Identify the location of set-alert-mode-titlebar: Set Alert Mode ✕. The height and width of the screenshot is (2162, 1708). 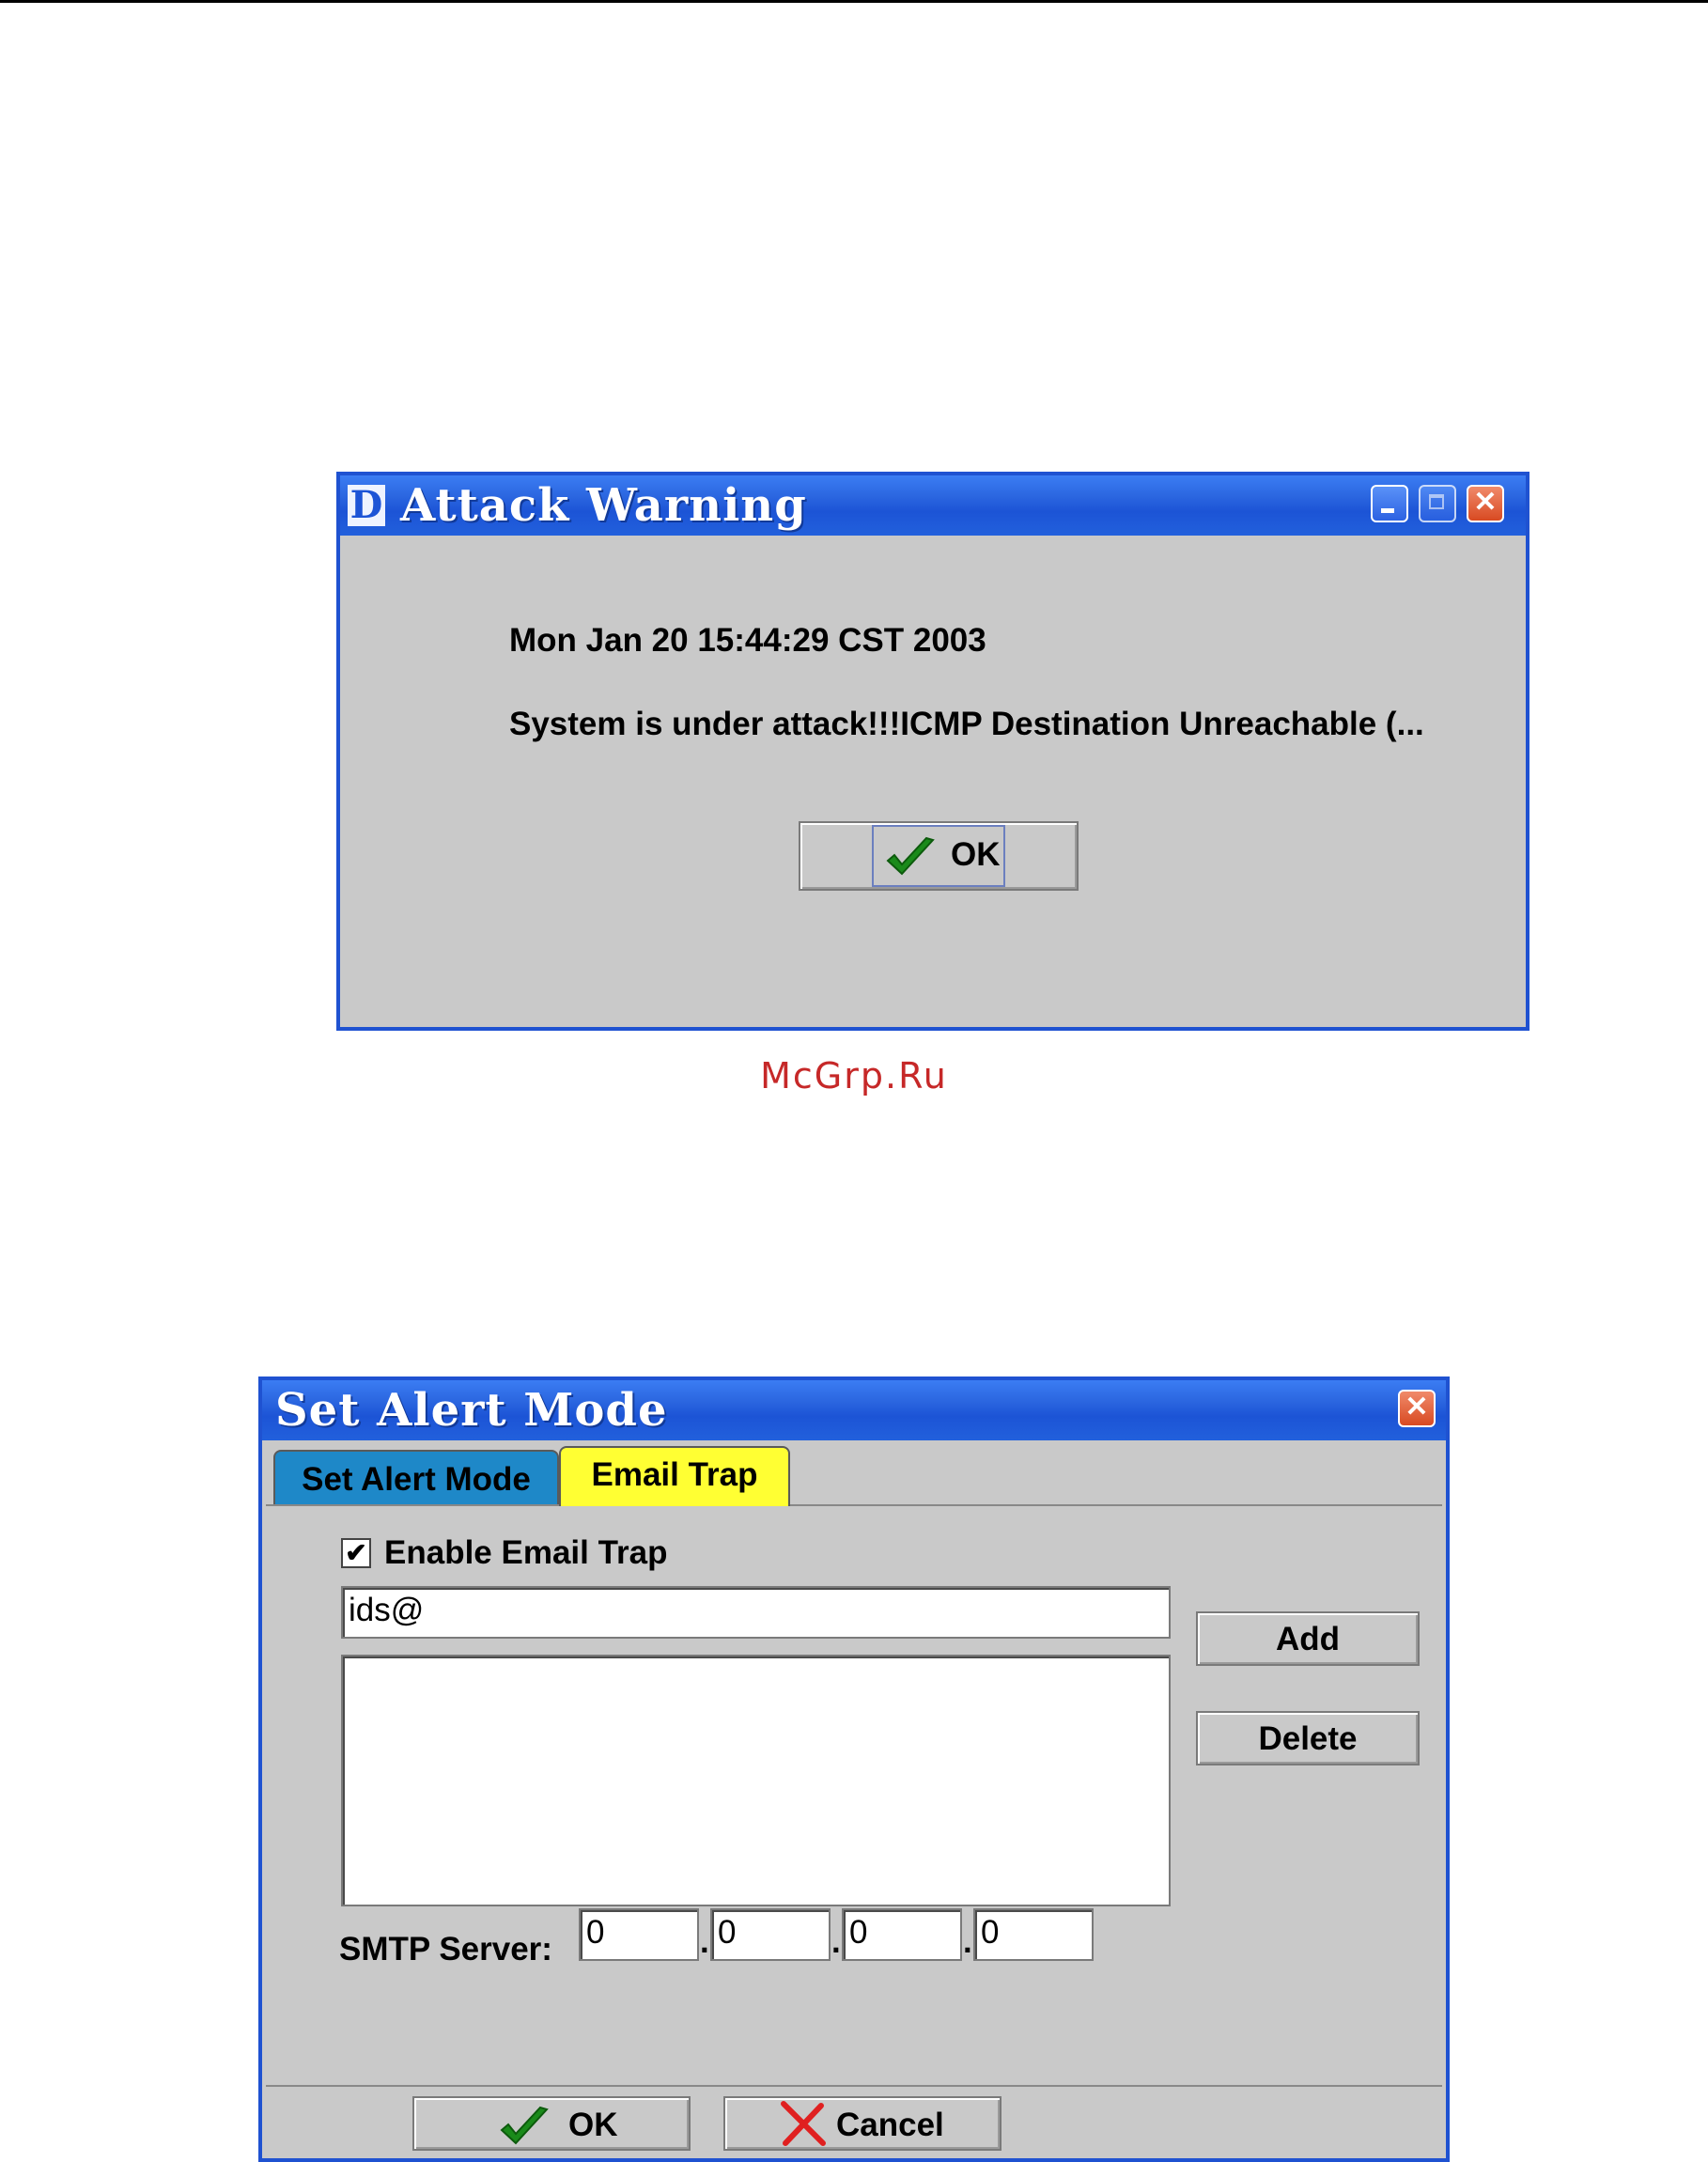
(854, 1410).